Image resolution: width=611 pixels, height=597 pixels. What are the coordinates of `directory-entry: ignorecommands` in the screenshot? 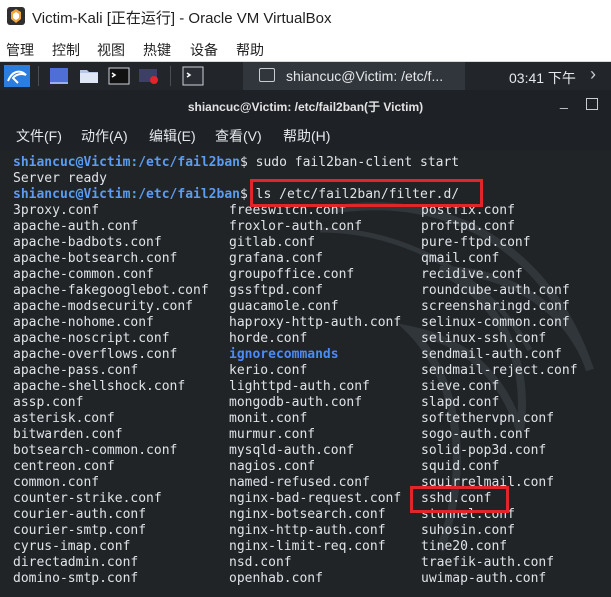 It's located at (284, 354).